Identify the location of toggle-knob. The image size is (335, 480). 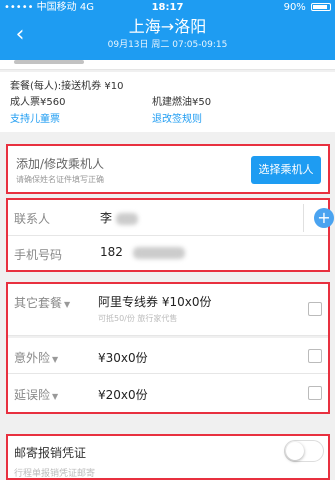
(295, 451).